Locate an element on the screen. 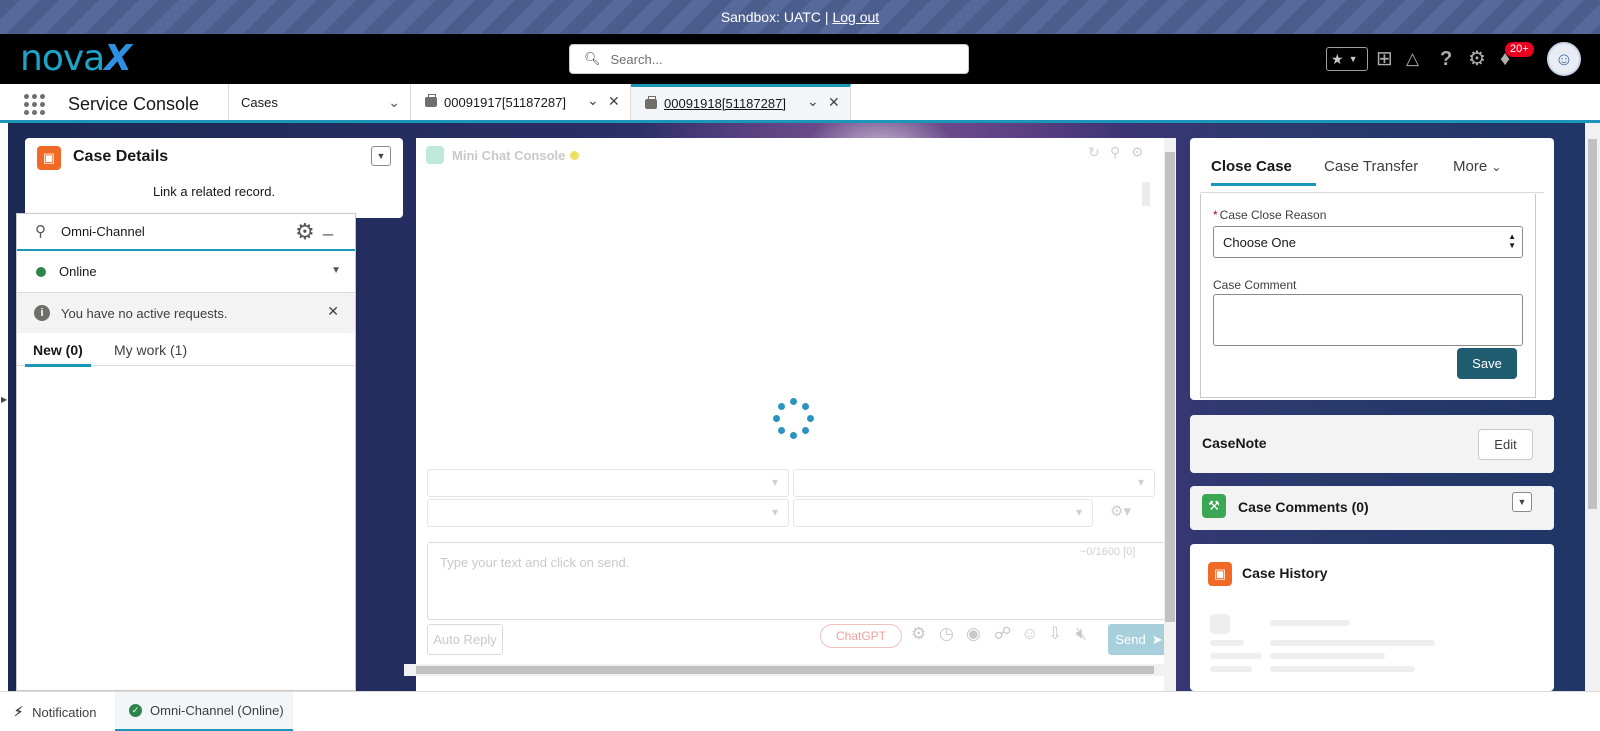  lightning-icon: ⚡︎ is located at coordinates (19, 711).